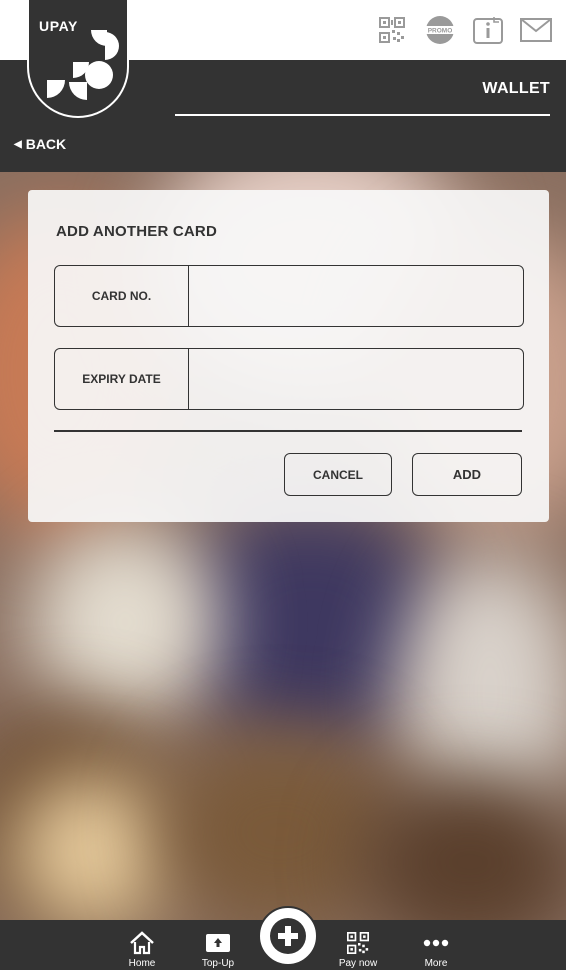  What do you see at coordinates (122, 379) in the screenshot?
I see `expiry-date-label: EXPIRY DATE` at bounding box center [122, 379].